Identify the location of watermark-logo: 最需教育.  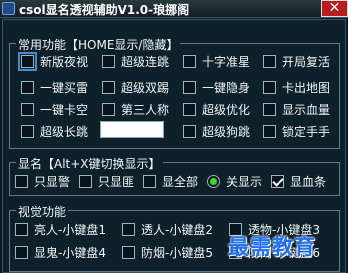
(272, 247).